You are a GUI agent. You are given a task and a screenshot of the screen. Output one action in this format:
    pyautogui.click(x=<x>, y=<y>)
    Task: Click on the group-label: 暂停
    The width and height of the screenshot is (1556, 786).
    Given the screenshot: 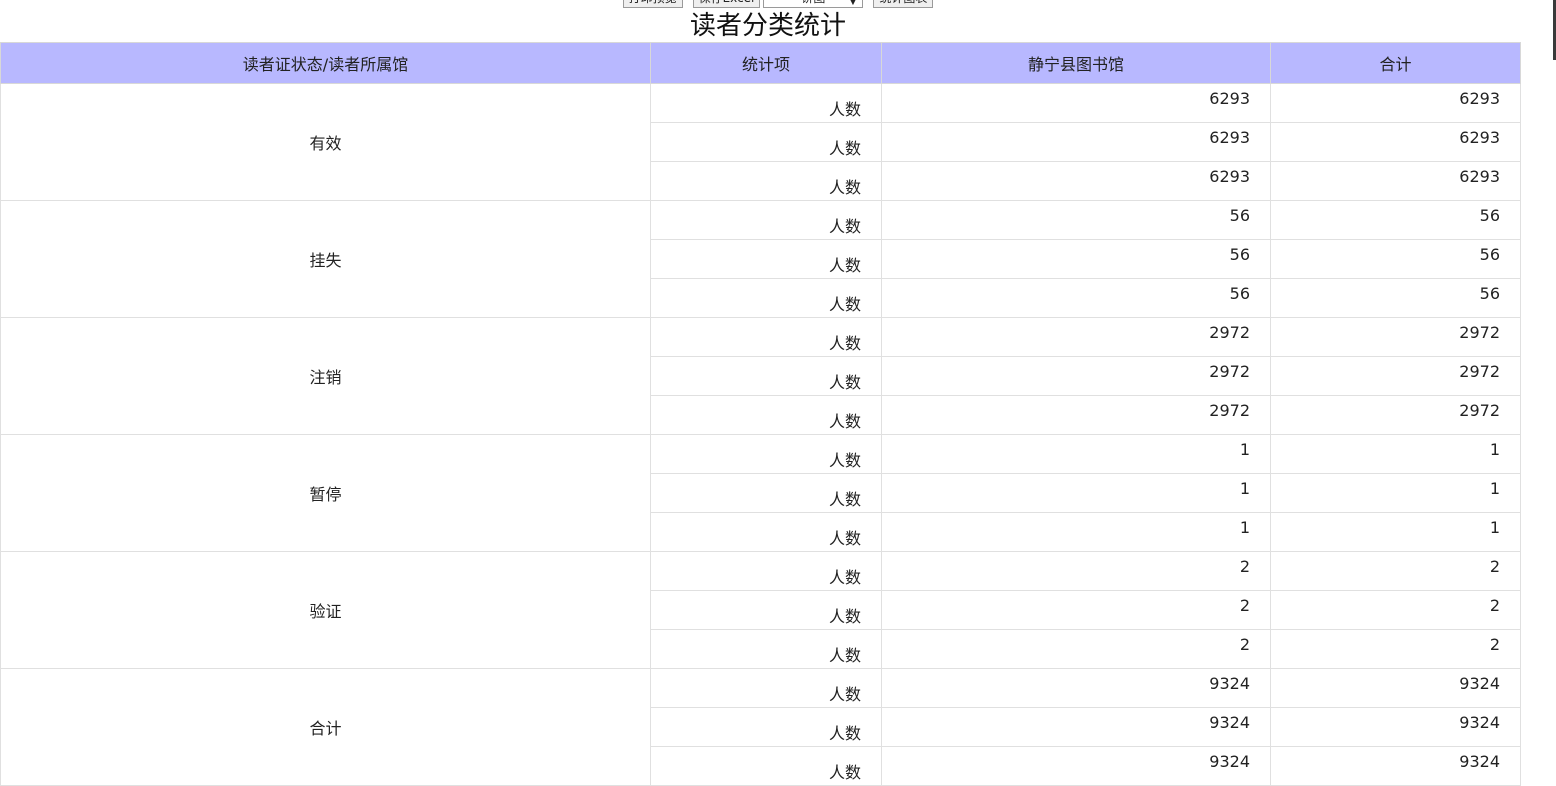 What is the action you would take?
    pyautogui.click(x=325, y=493)
    